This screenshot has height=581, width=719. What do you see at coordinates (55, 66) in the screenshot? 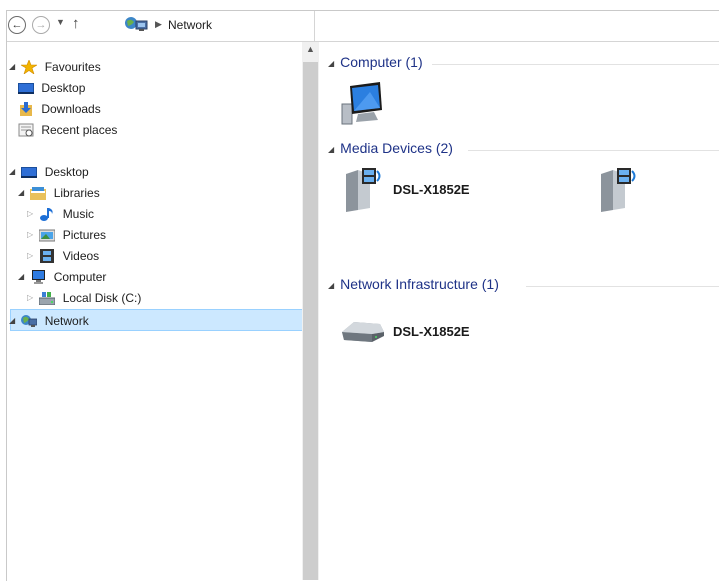
I see `nav-item-favourites: ◢ Favourites` at bounding box center [55, 66].